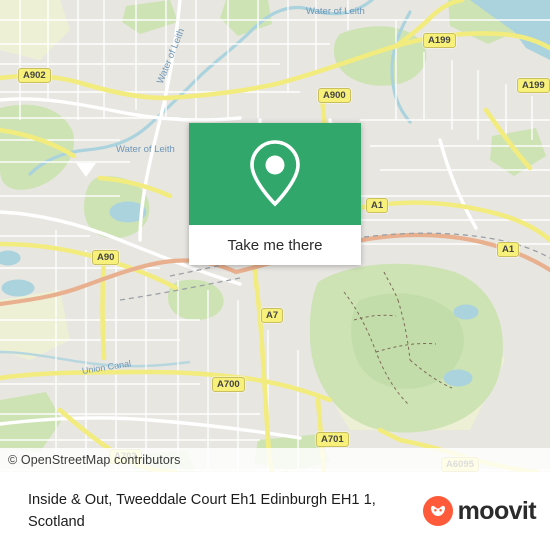  Describe the element at coordinates (497, 510) in the screenshot. I see `moovit-wordmark: moovit` at that location.